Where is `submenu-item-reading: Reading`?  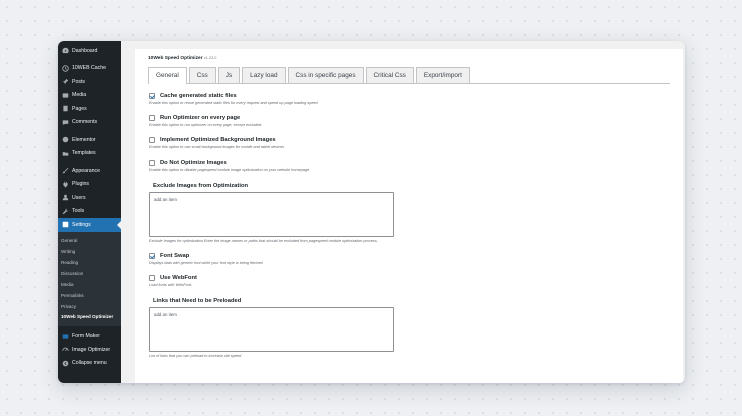
submenu-item-reading: Reading is located at coordinates (89, 262).